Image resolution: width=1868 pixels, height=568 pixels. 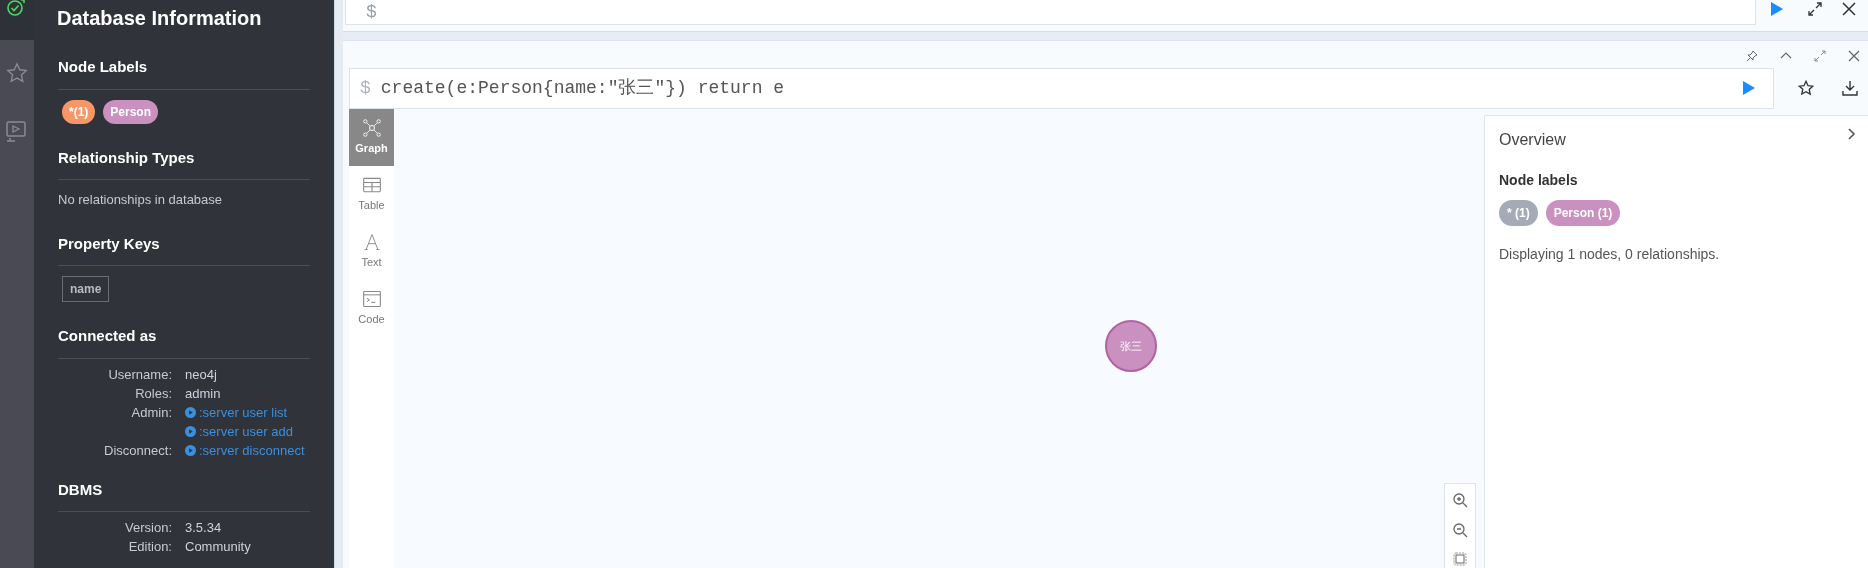 I want to click on graph-node: 张三, so click(x=1131, y=346).